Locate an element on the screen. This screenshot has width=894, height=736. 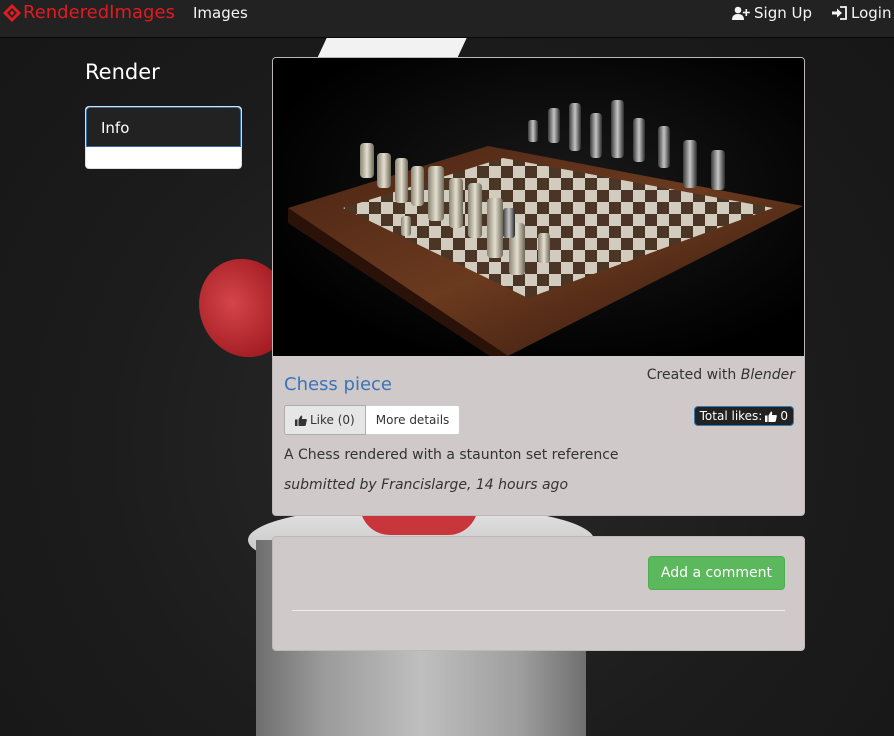
render-title-link: Chess piece is located at coordinates (338, 384).